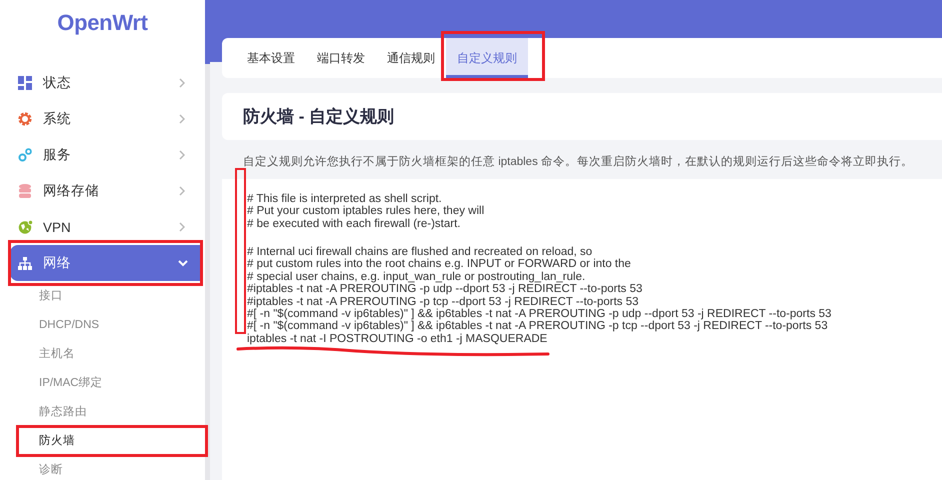 This screenshot has width=942, height=480. I want to click on code-line: #iptables -t nat -A PREROUTING -p udp --dport 53 -j REDIRECT --to-ports 53, so click(444, 289).